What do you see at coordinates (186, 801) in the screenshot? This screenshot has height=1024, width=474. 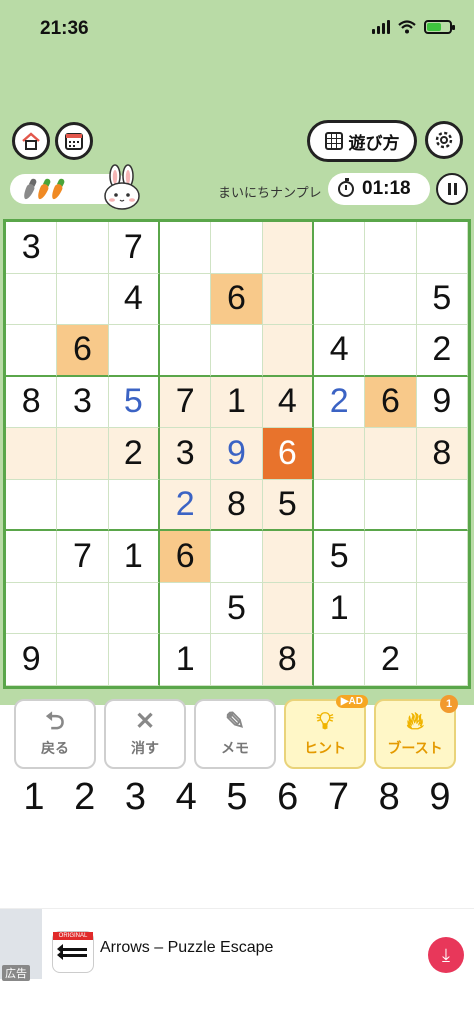 I see `number-key-4: 4` at bounding box center [186, 801].